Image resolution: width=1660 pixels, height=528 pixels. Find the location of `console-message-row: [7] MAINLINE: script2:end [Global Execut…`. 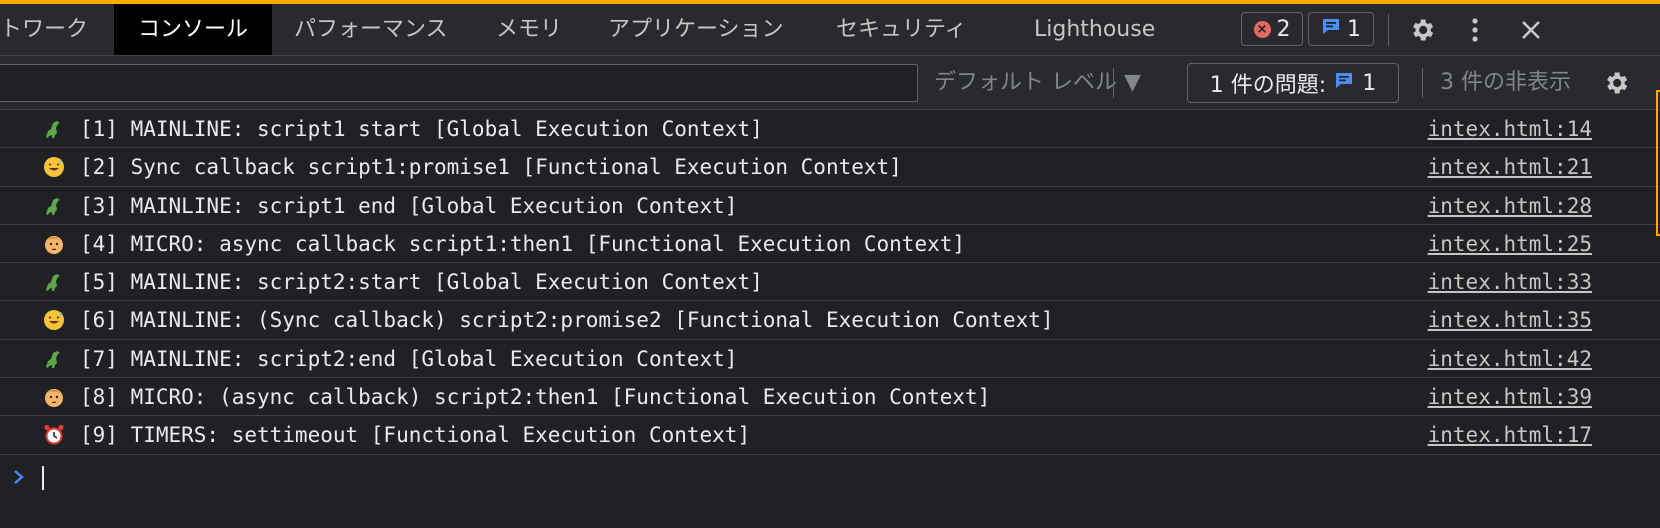

console-message-row: [7] MAINLINE: script2:end [Global Execut… is located at coordinates (830, 359).